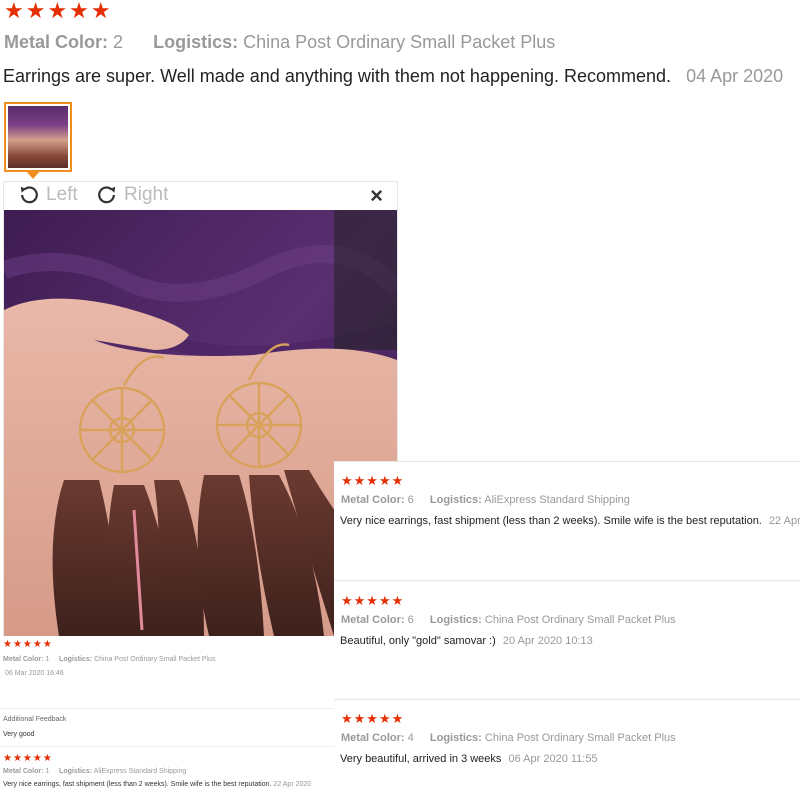 The width and height of the screenshot is (800, 800). I want to click on review-body: Very beautiful, arrived in 3 weeks, so click(421, 759).